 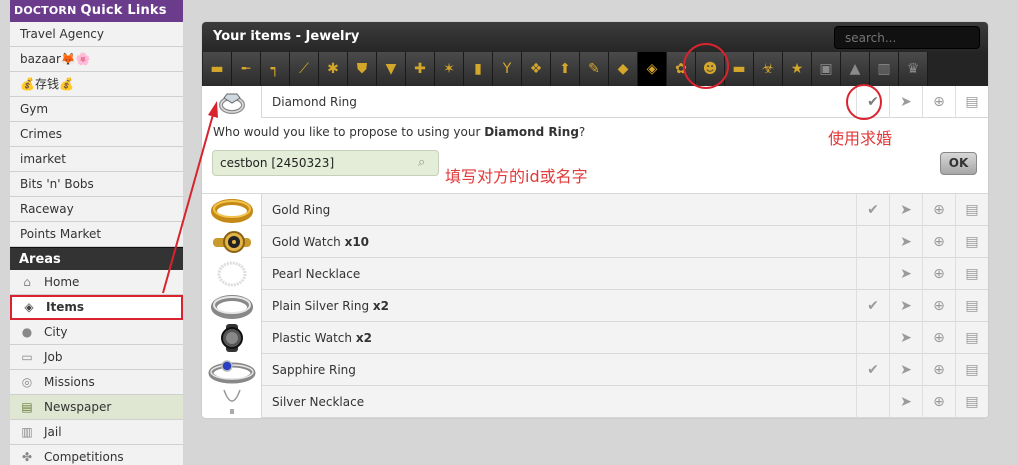 I want to click on item-name-text: Plastic Watch, so click(x=312, y=337).